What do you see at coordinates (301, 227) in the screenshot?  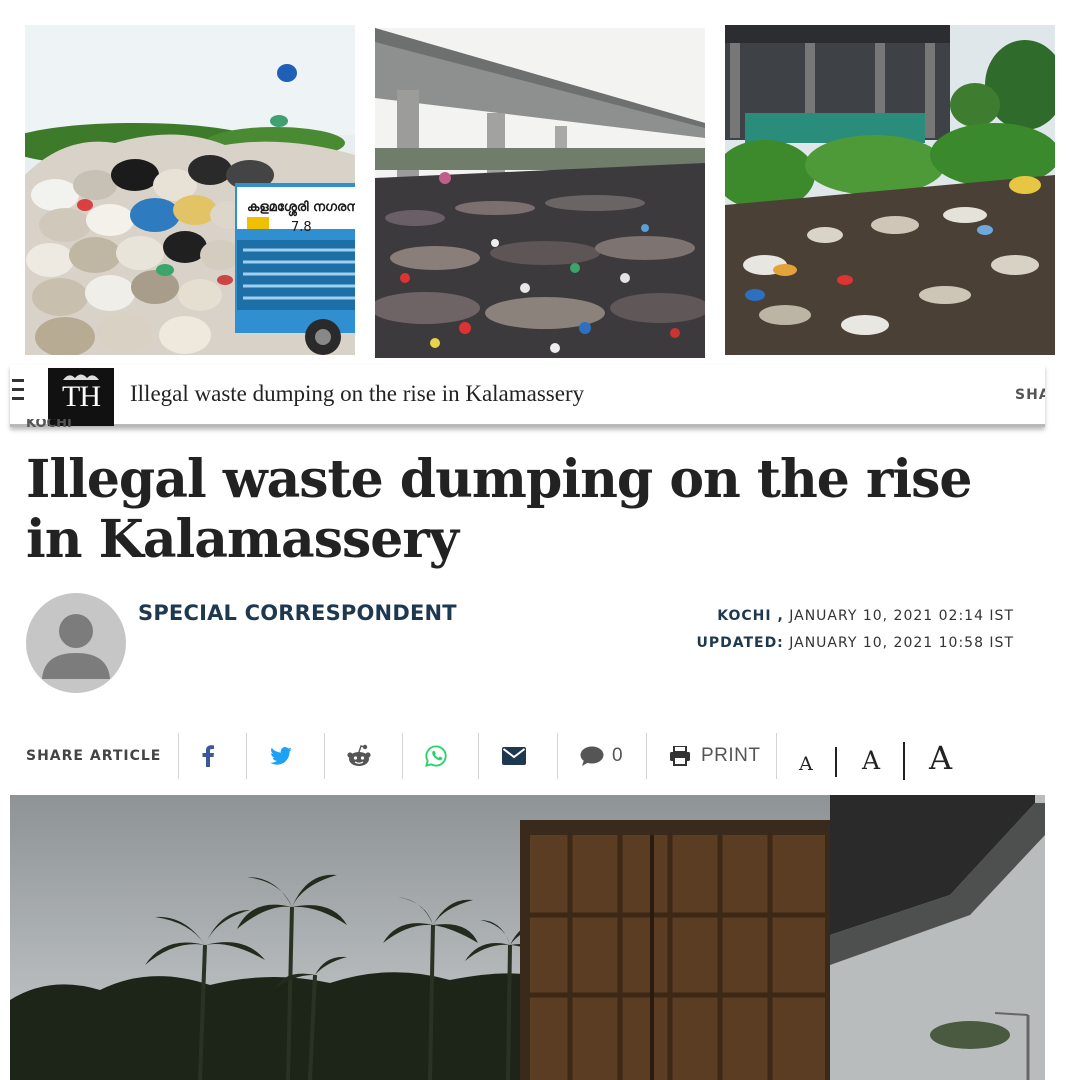 I see `truck-number-text: 7.8` at bounding box center [301, 227].